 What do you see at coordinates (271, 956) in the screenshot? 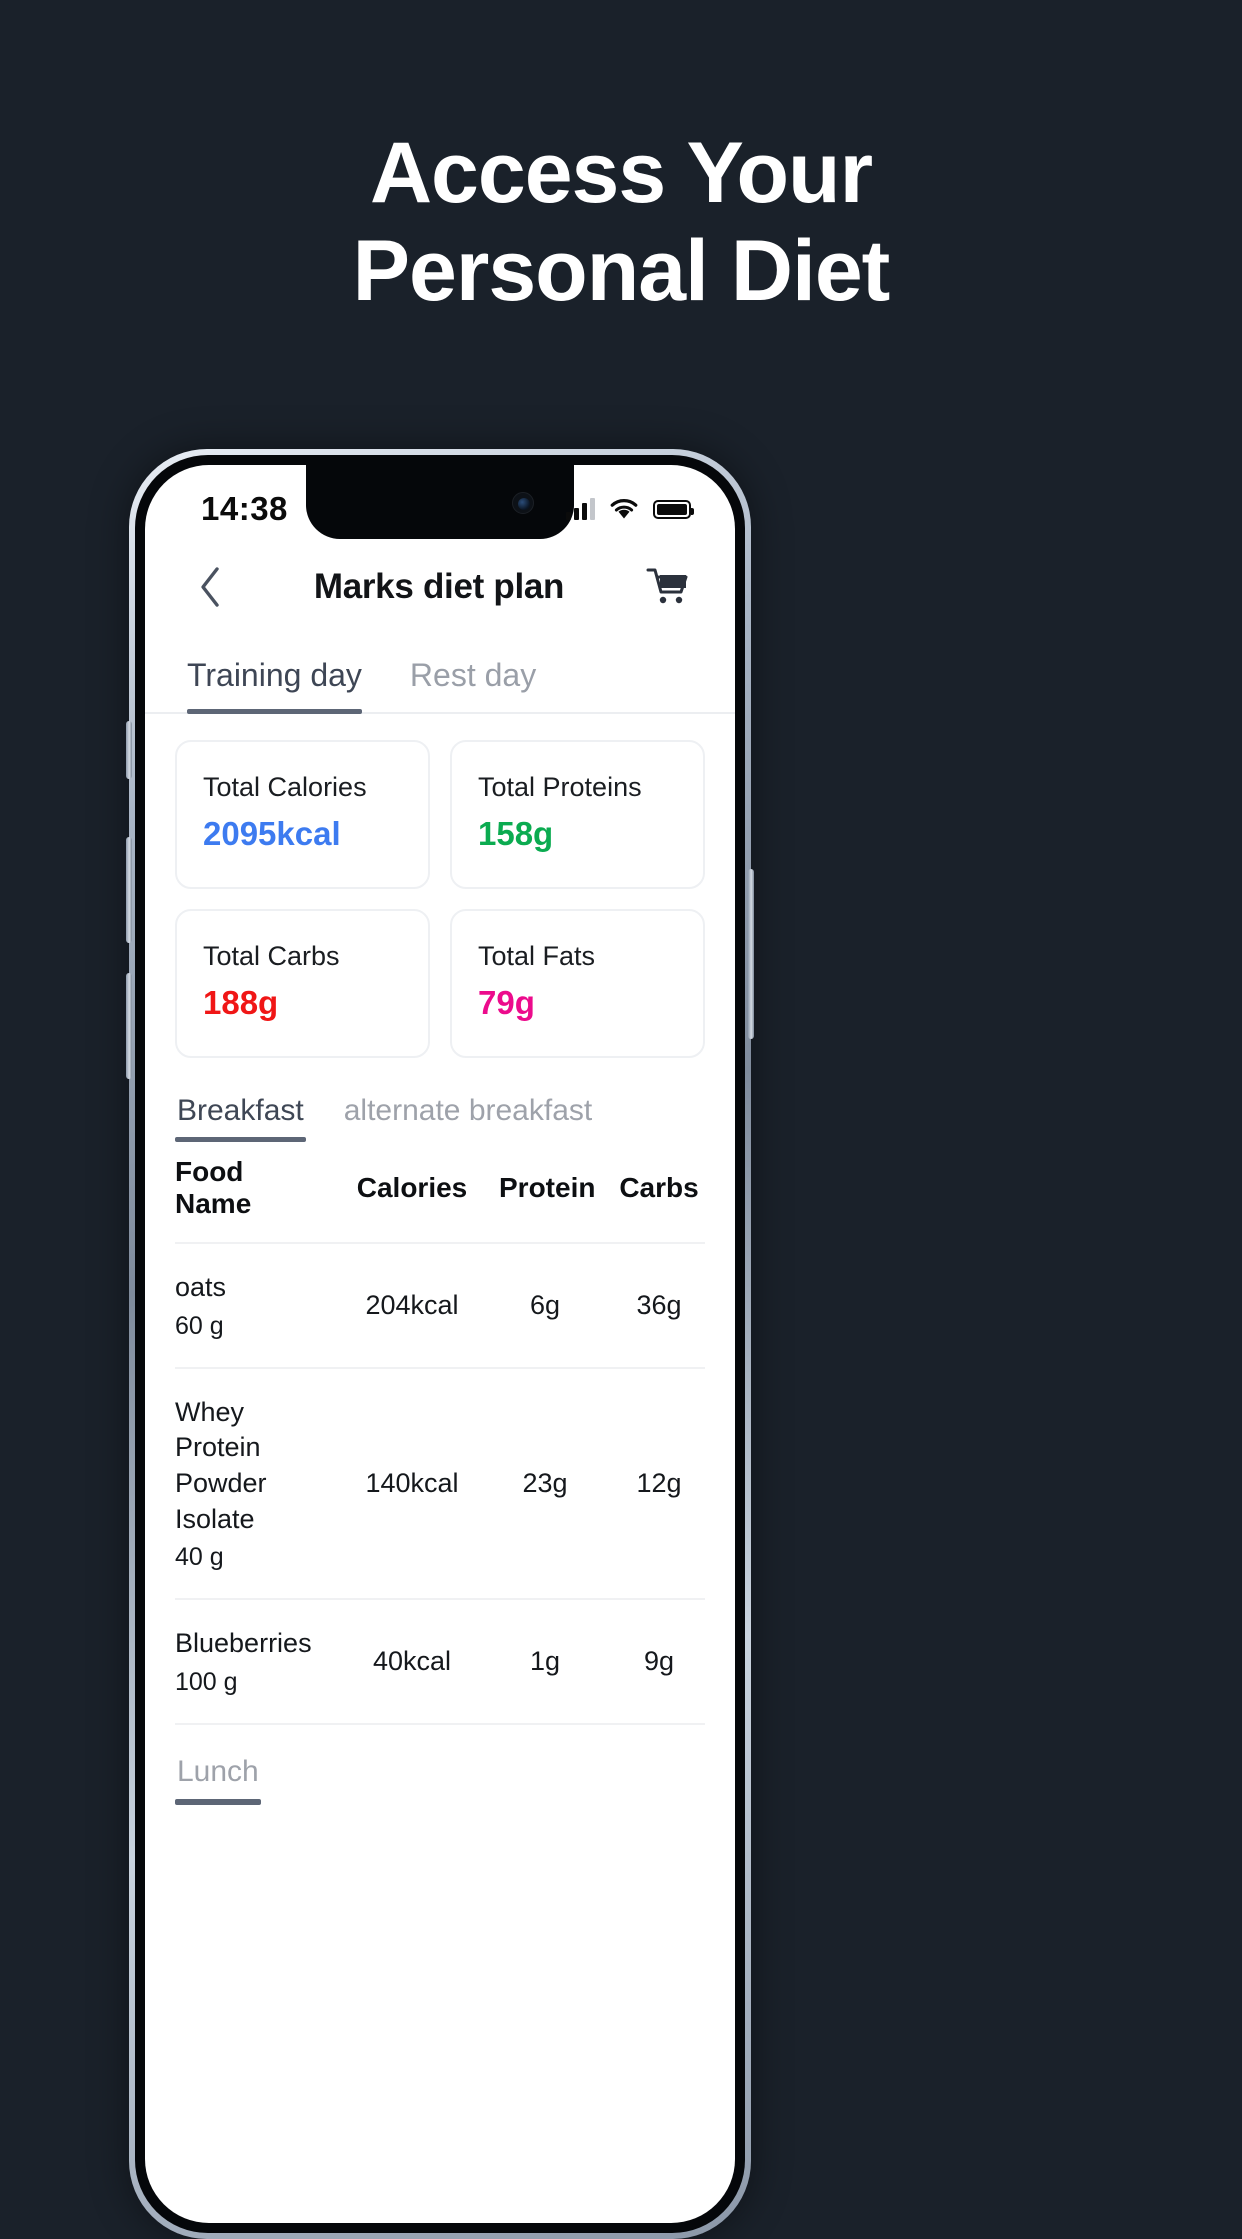
I see `card-label: Total Carbs` at bounding box center [271, 956].